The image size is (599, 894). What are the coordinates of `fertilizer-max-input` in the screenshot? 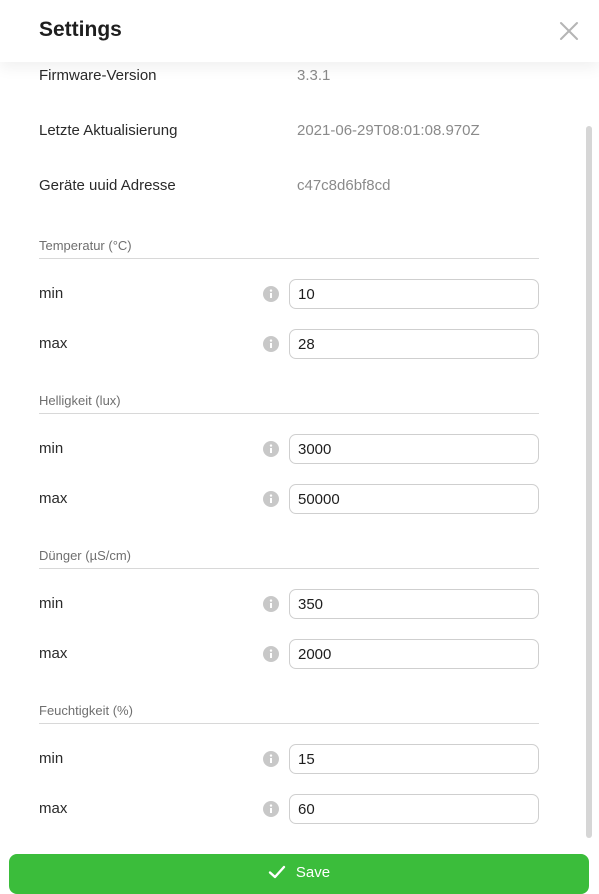 It's located at (414, 654).